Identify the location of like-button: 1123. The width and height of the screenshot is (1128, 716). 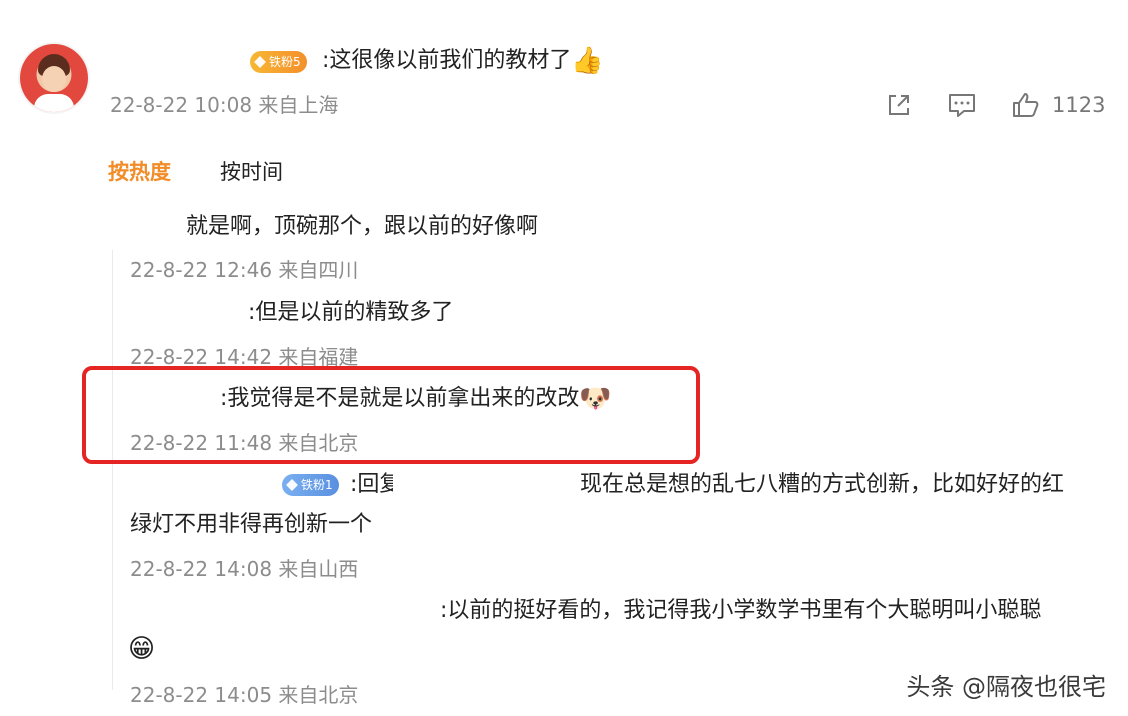
(1057, 105).